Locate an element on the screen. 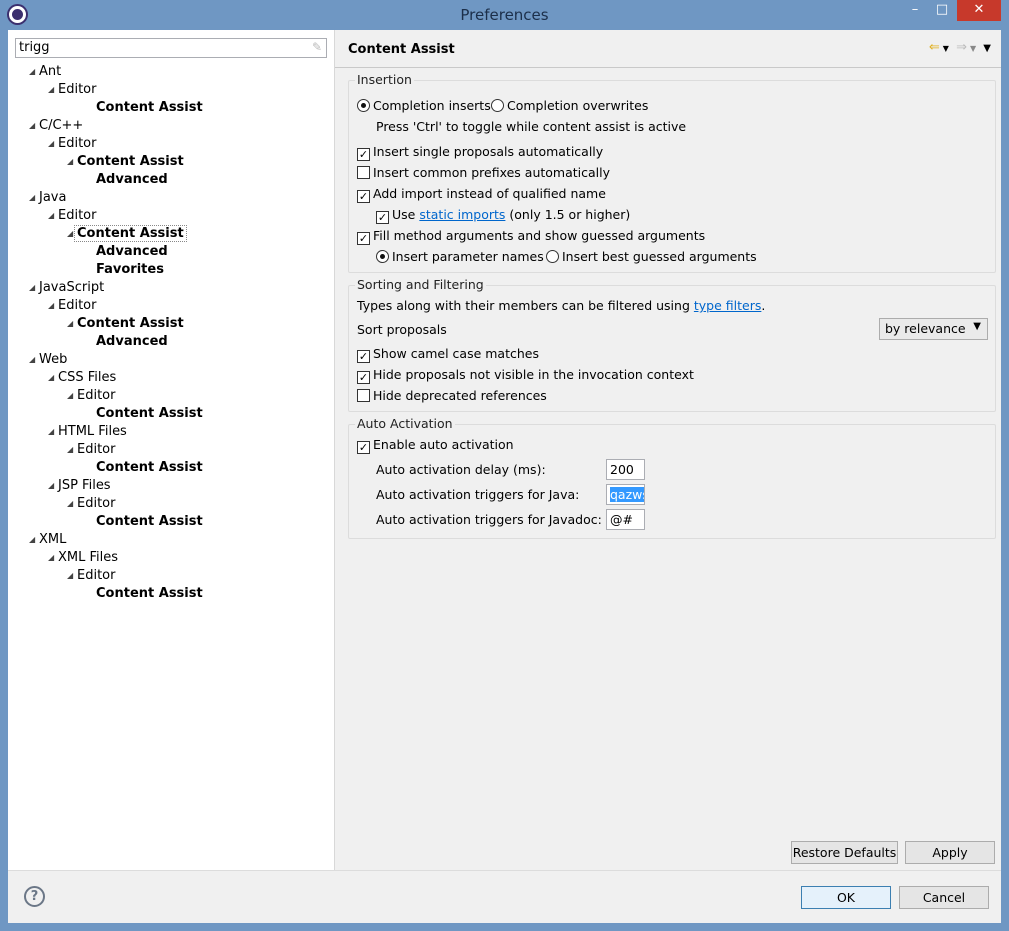 The width and height of the screenshot is (1009, 931). tree-item-label: HTML Files is located at coordinates (92, 431).